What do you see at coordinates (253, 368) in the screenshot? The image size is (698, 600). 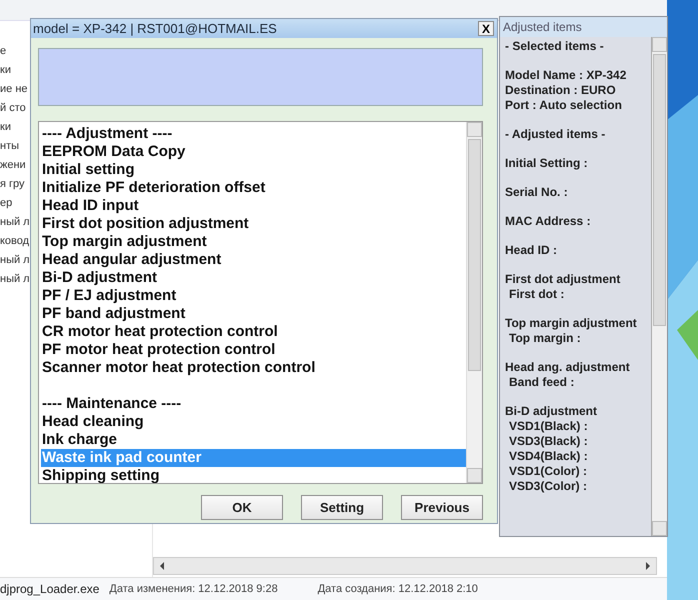 I see `list-item: Scanner motor heat protection control` at bounding box center [253, 368].